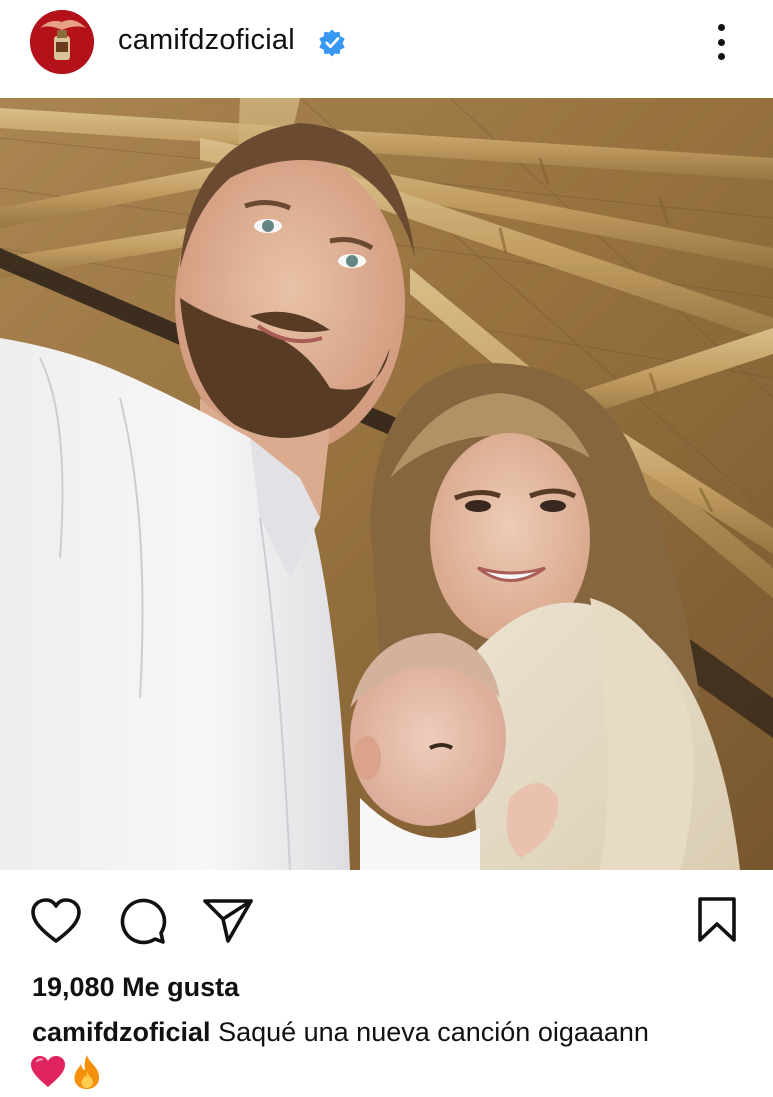  Describe the element at coordinates (56, 921) in the screenshot. I see `heart-icon` at that location.